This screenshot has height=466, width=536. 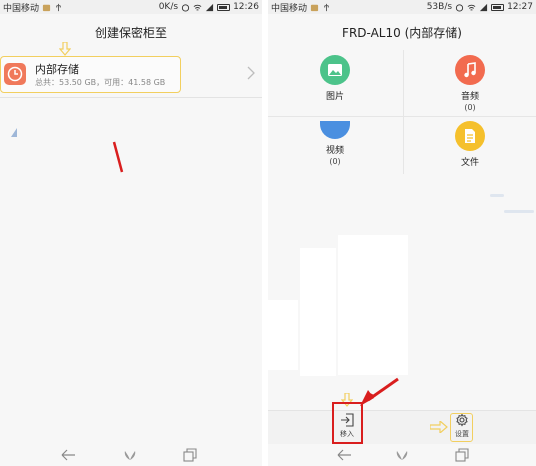 I want to click on music-note-icon, so click(x=470, y=70).